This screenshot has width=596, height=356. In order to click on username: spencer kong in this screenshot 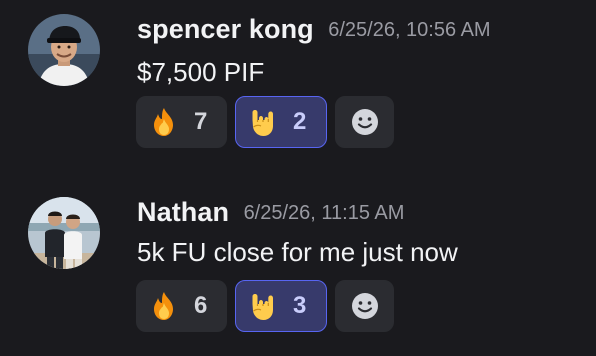, I will do `click(225, 29)`.